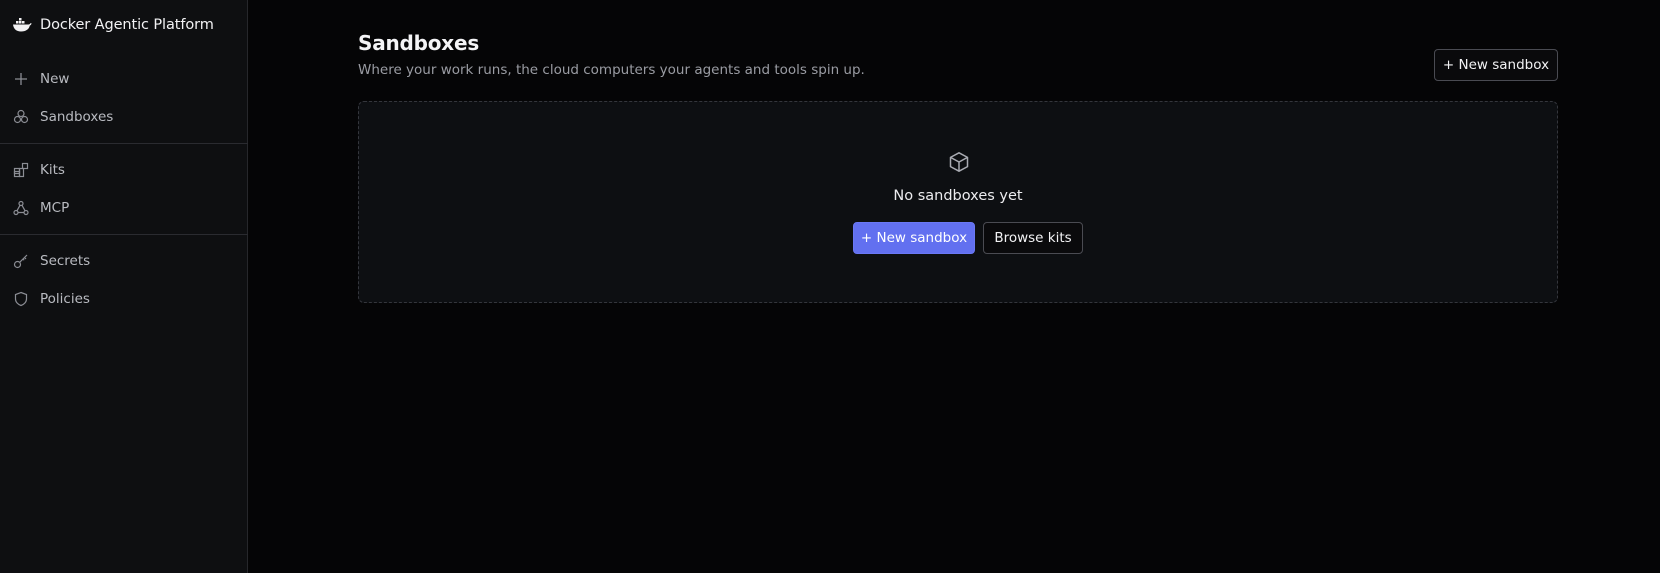 This screenshot has width=1660, height=573. I want to click on box-icon, so click(959, 162).